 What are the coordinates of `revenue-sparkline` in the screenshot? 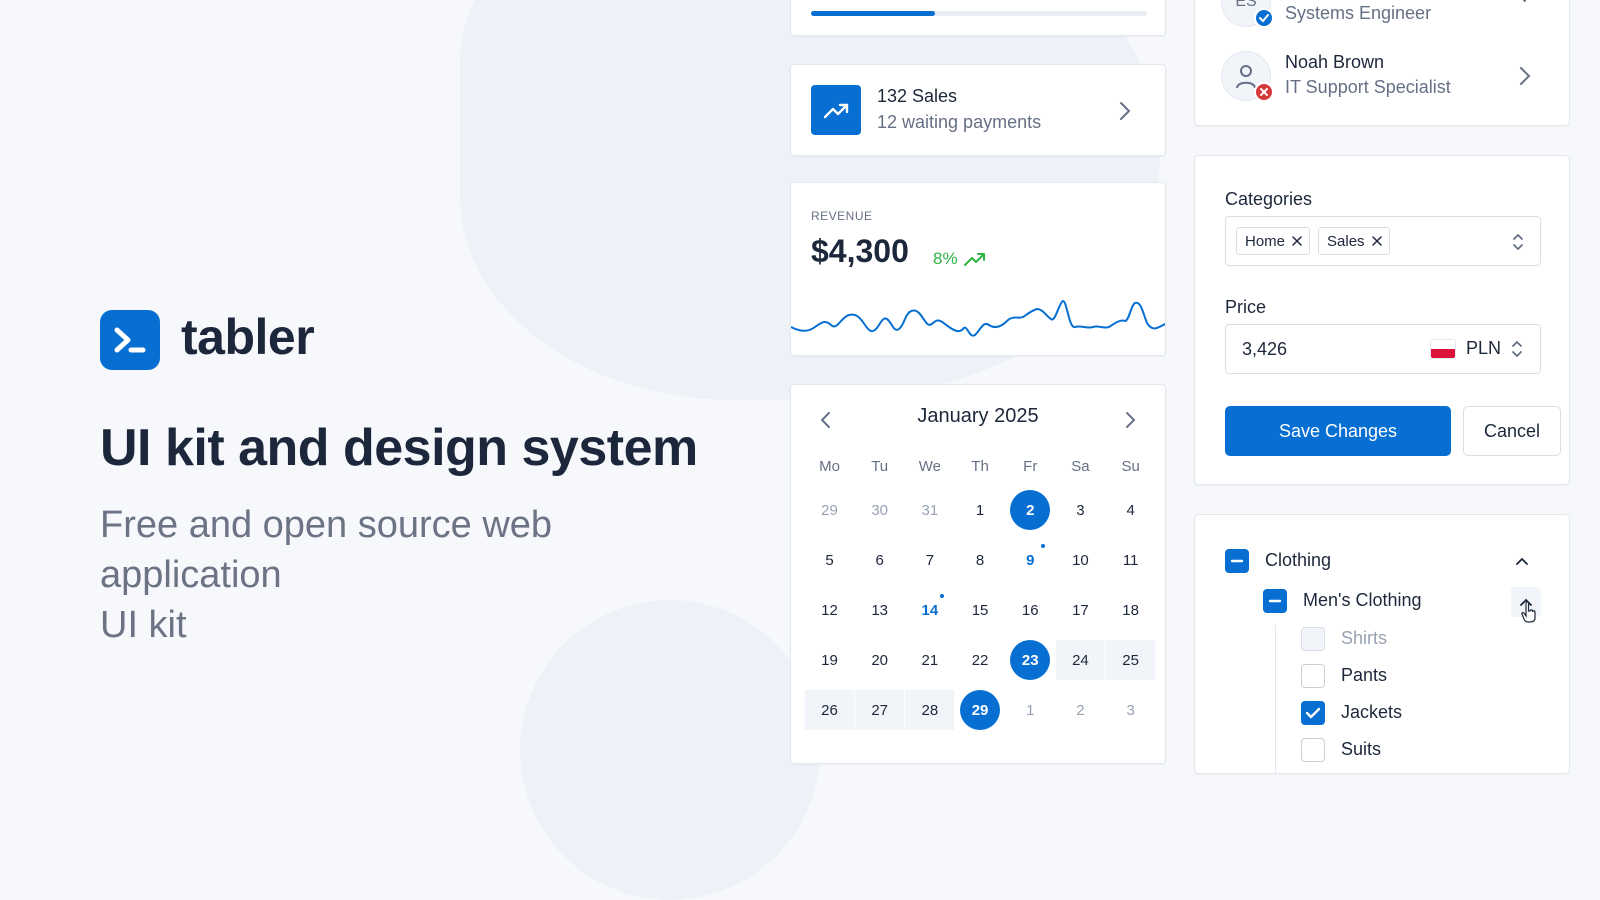 It's located at (978, 318).